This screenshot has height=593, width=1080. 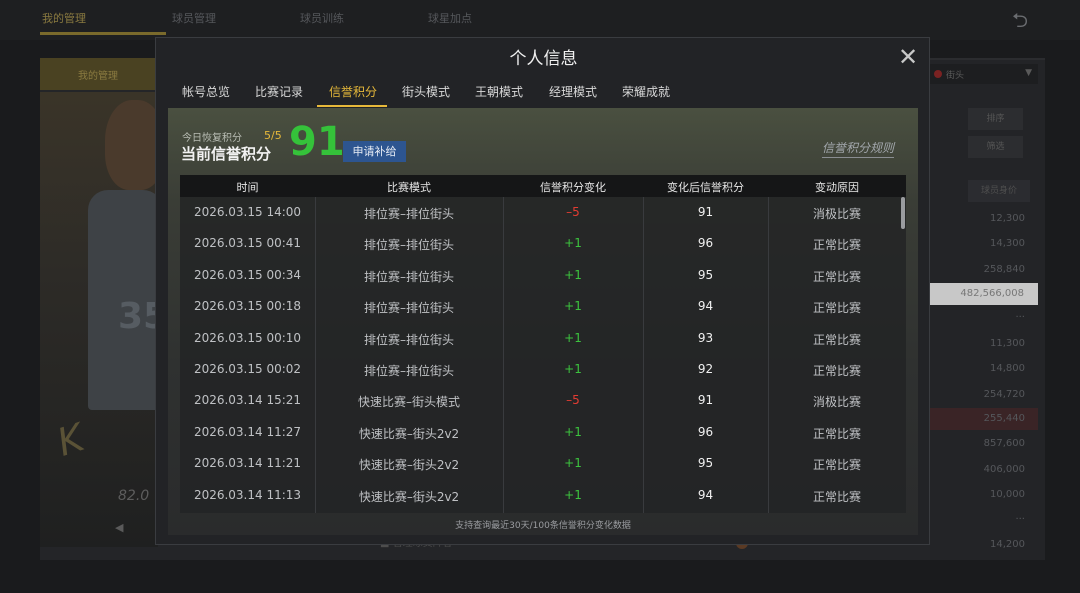 What do you see at coordinates (247, 274) in the screenshot?
I see `cell-time: 2026.03.15 00:34` at bounding box center [247, 274].